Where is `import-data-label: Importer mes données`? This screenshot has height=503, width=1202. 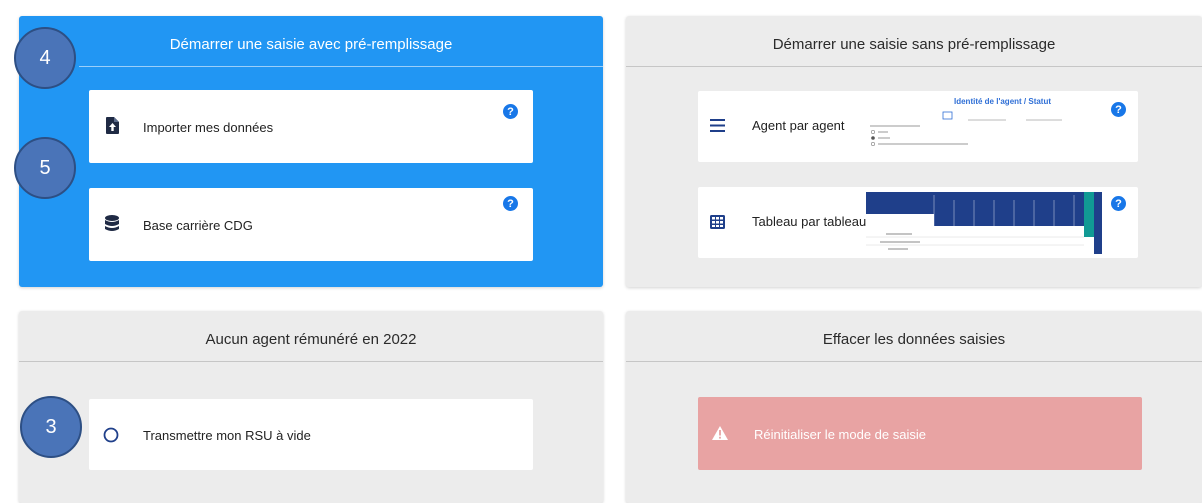
import-data-label: Importer mes données is located at coordinates (208, 127).